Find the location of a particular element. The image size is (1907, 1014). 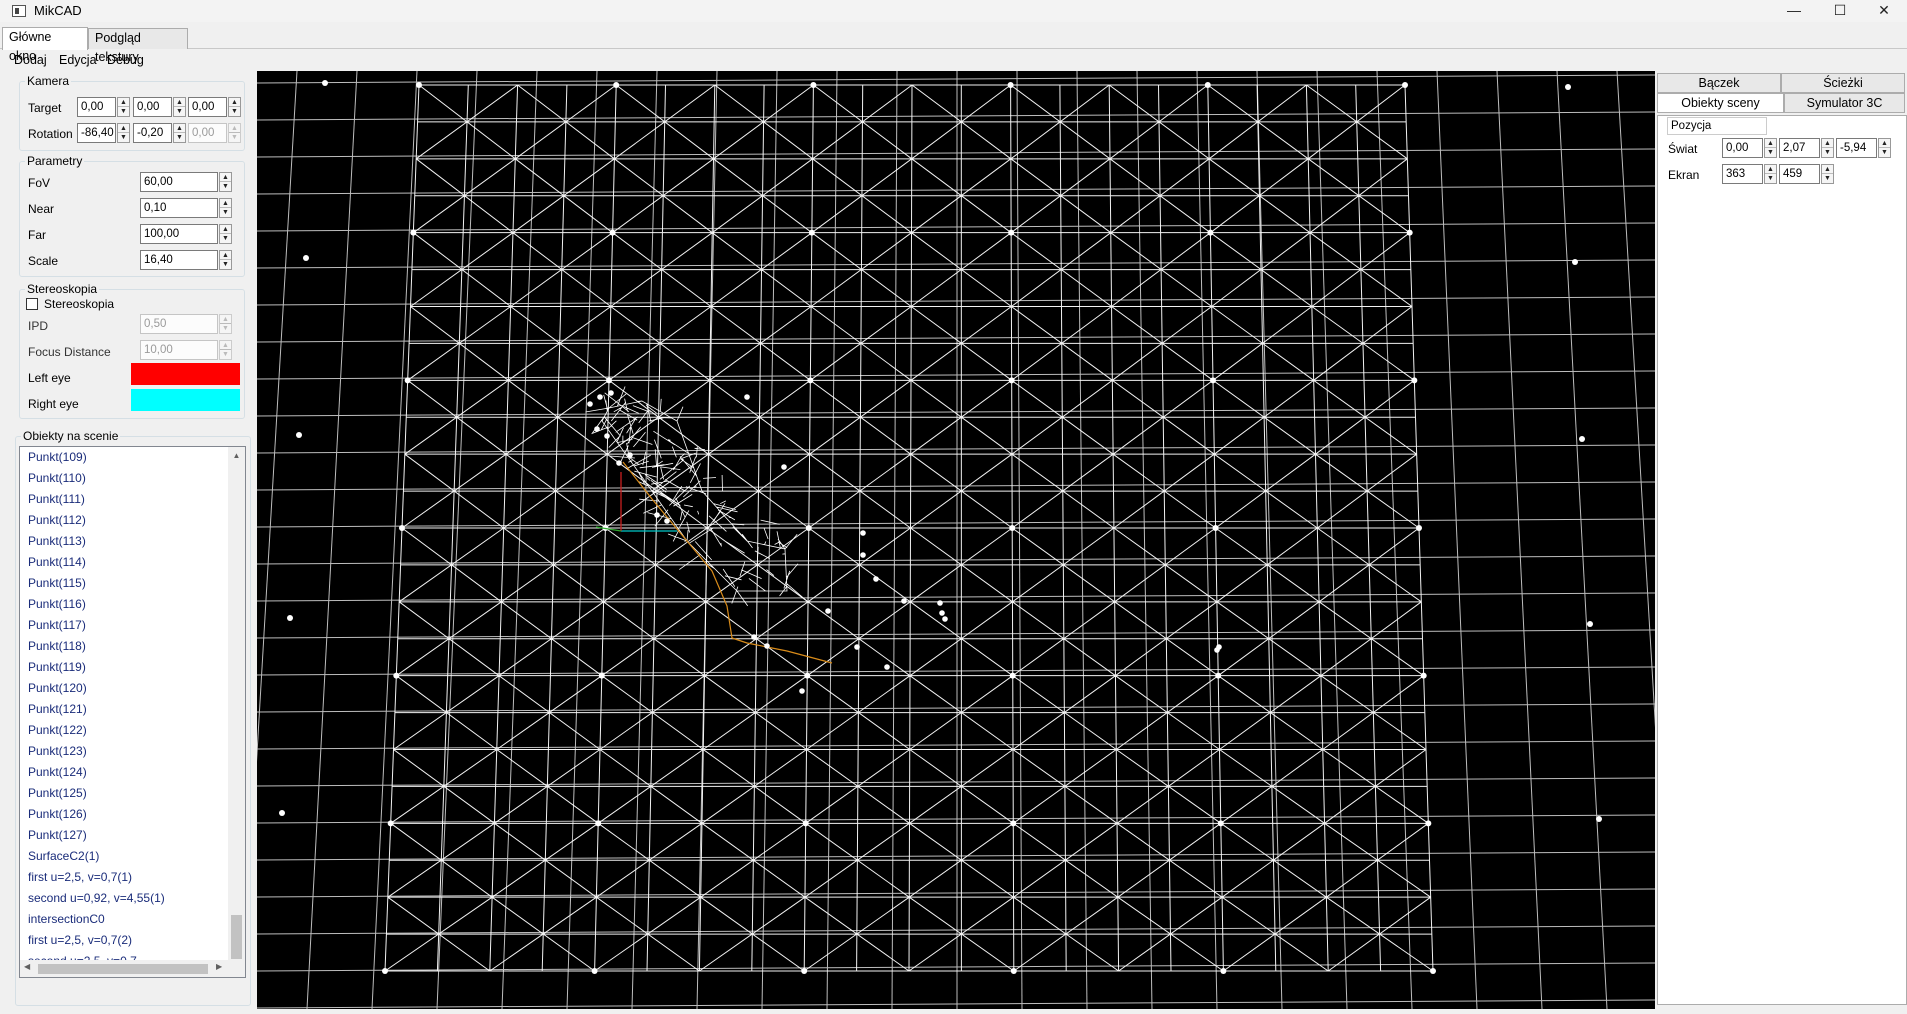

stereoscopy-checkbox-label: Stereoskopia is located at coordinates (79, 304).